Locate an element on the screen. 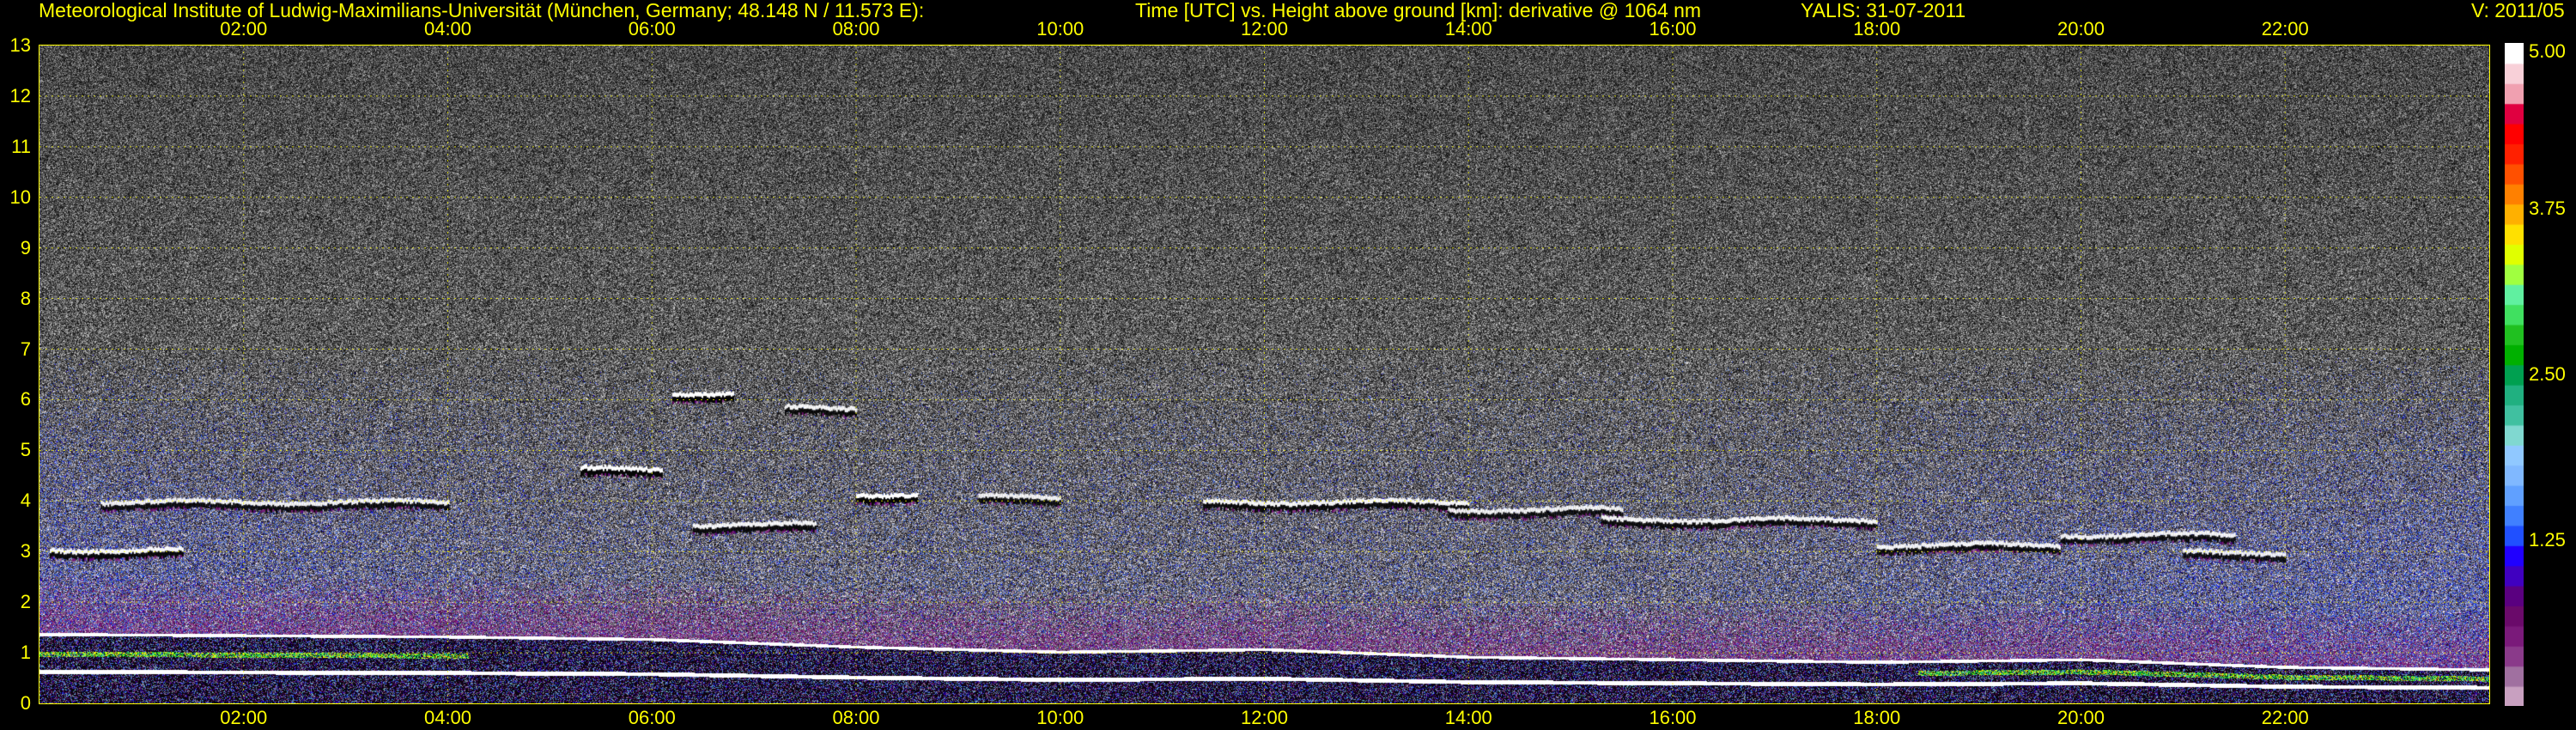 The image size is (2576, 730). x-tick-bottom: 04:00 is located at coordinates (448, 717).